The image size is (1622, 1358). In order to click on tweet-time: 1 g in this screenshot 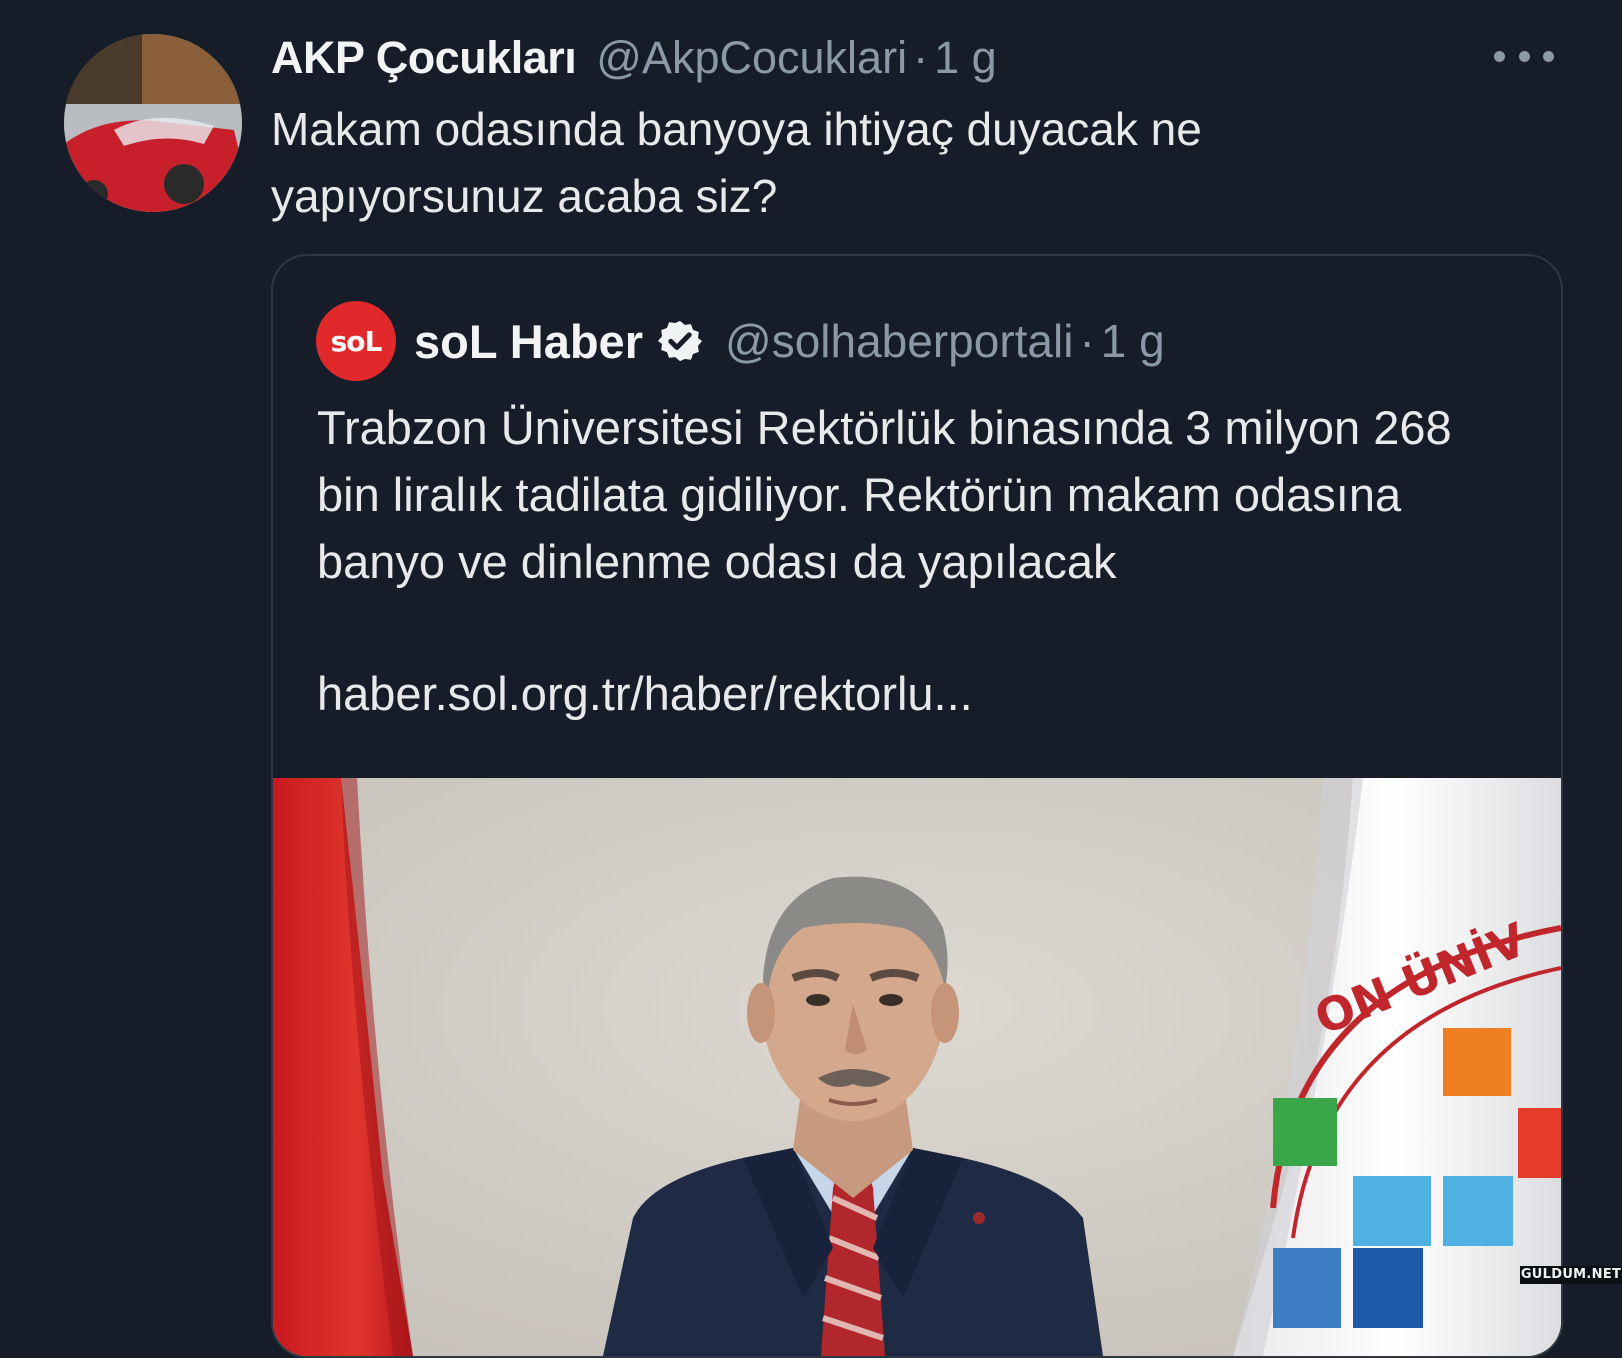, I will do `click(965, 58)`.